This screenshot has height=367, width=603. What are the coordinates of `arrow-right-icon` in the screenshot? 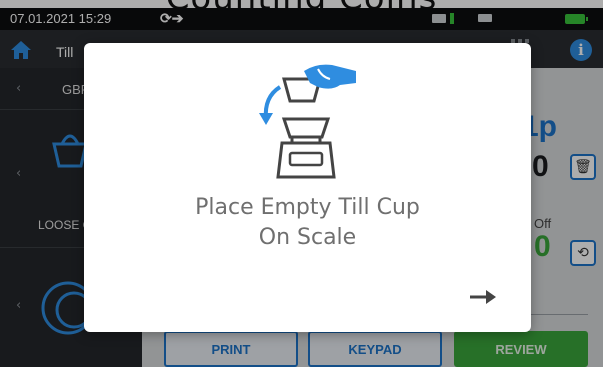 It's located at (483, 297).